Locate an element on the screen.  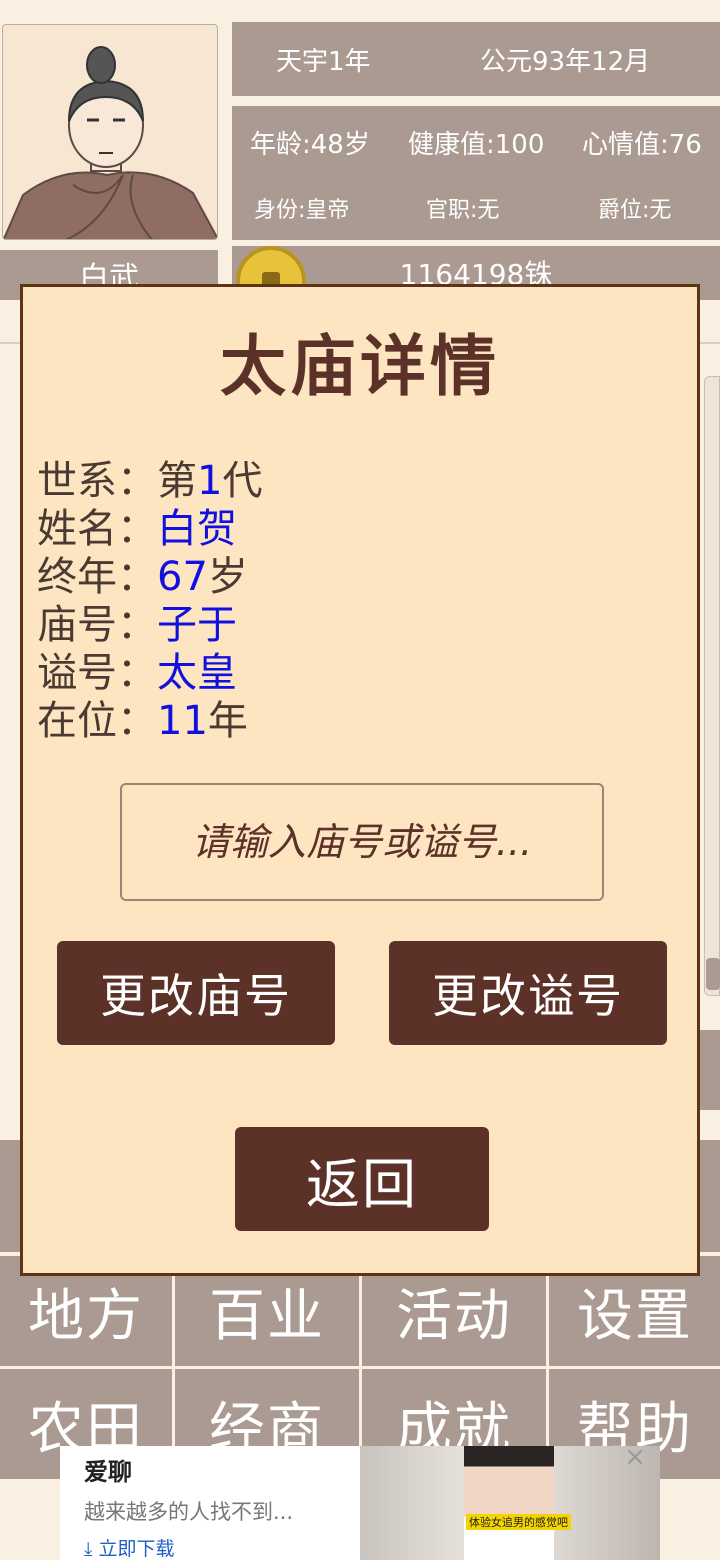
info-key: 在位： is located at coordinates (97, 721).